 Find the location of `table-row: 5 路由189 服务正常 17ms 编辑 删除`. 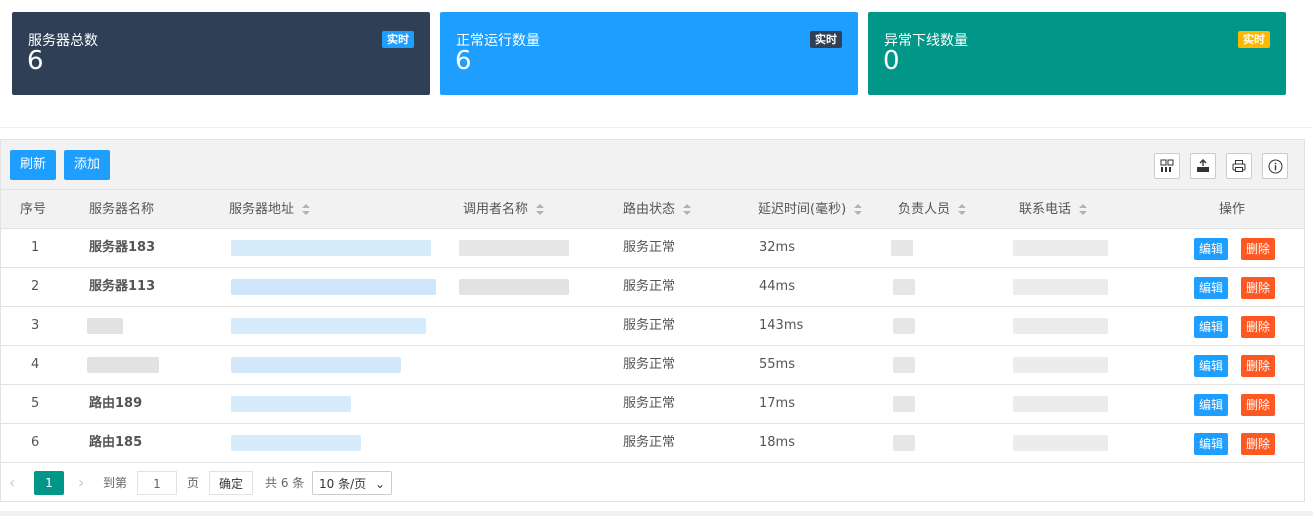

table-row: 5 路由189 服务正常 17ms 编辑 删除 is located at coordinates (652, 404).